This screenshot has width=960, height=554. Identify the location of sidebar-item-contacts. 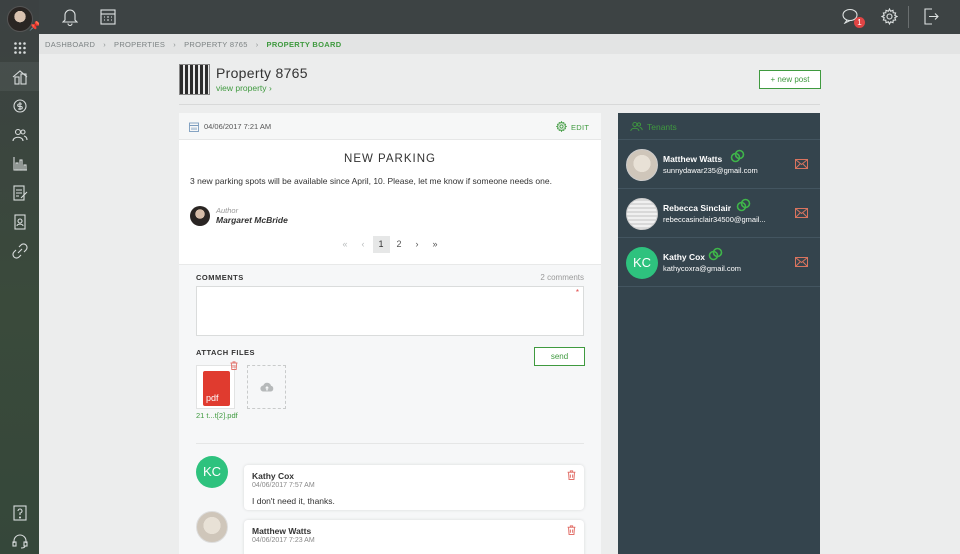
(19, 221).